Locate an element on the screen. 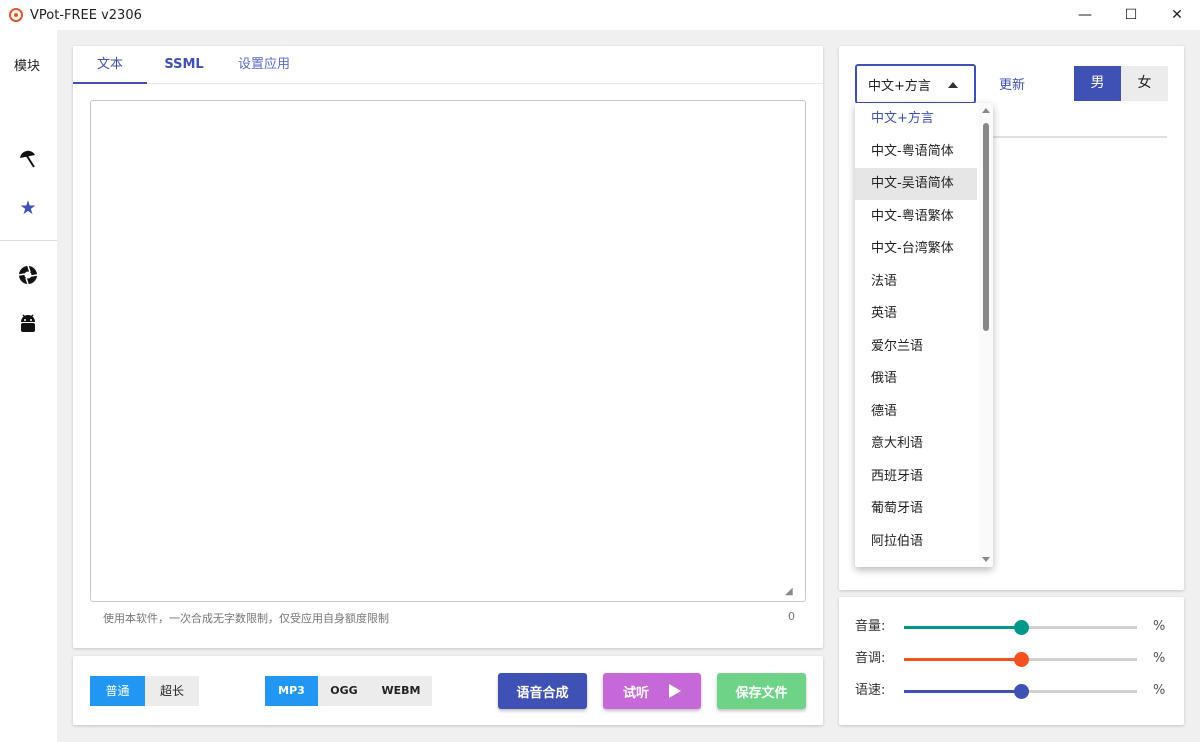  close-button: ✕ is located at coordinates (1177, 15).